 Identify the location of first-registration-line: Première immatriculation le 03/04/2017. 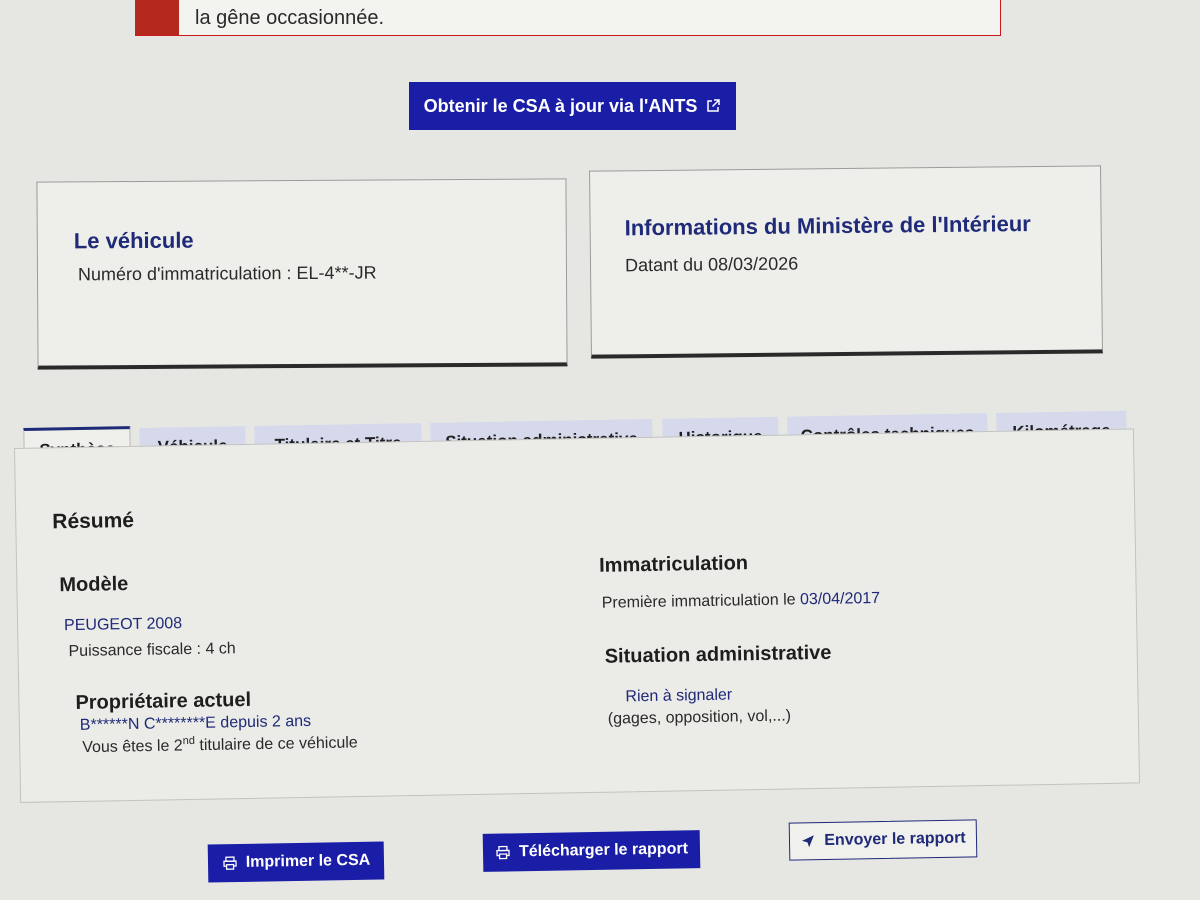
(741, 601).